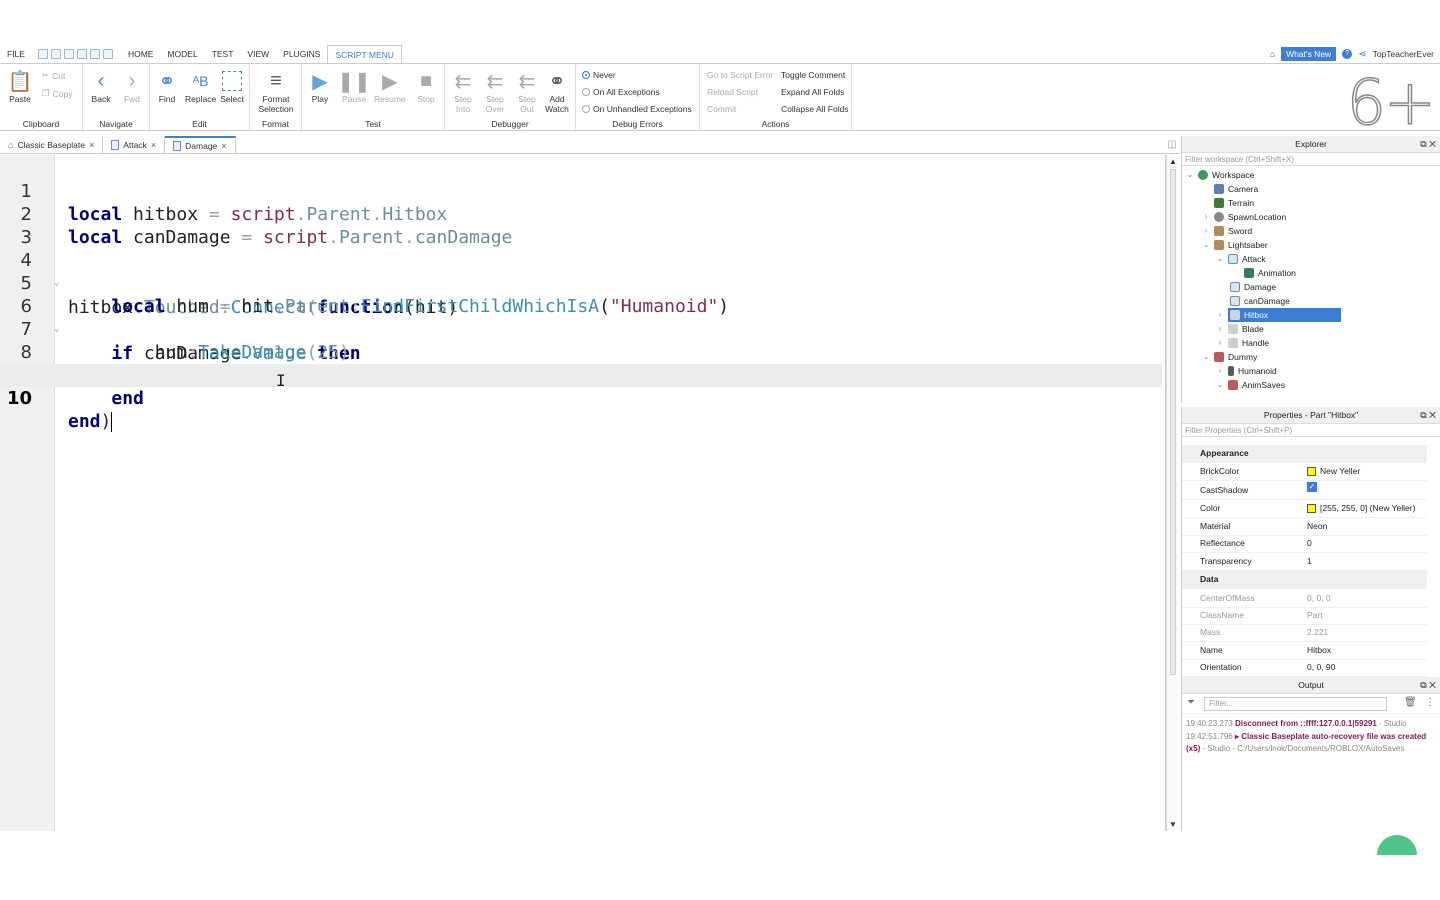 The width and height of the screenshot is (1440, 900). Describe the element at coordinates (1240, 329) in the screenshot. I see `tree-item-blade: › Blade` at that location.